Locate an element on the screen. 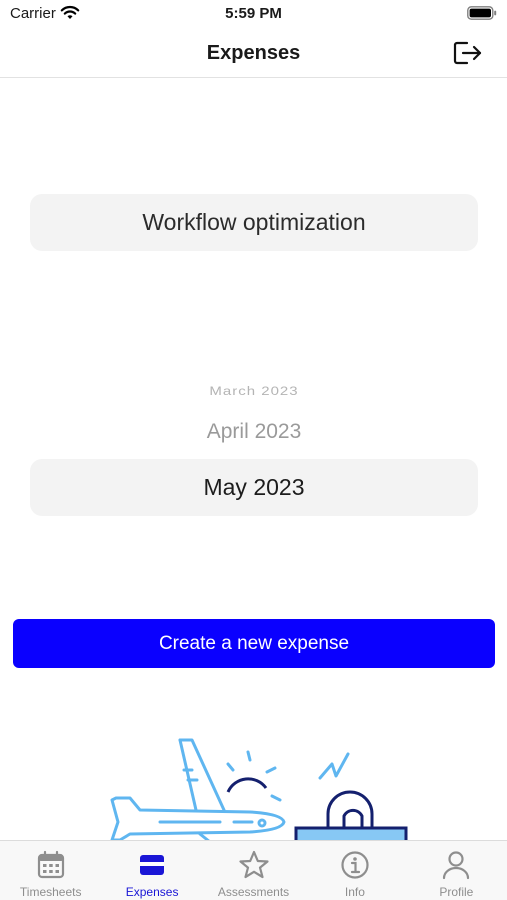 This screenshot has width=507, height=900. tab-label: Expenses is located at coordinates (152, 892).